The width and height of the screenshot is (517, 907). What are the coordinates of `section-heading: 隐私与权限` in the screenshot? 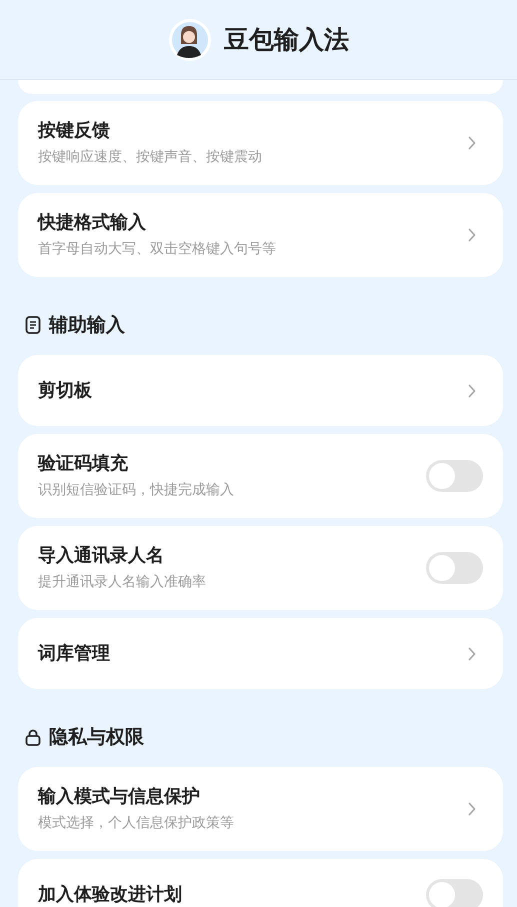 It's located at (96, 737).